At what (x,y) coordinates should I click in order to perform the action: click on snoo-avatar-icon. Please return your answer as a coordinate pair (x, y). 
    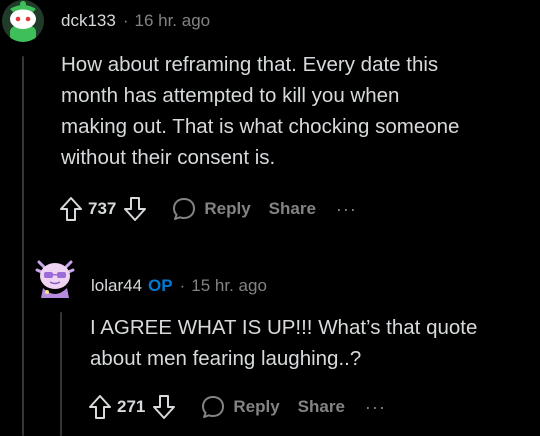
    Looking at the image, I should click on (23, 21).